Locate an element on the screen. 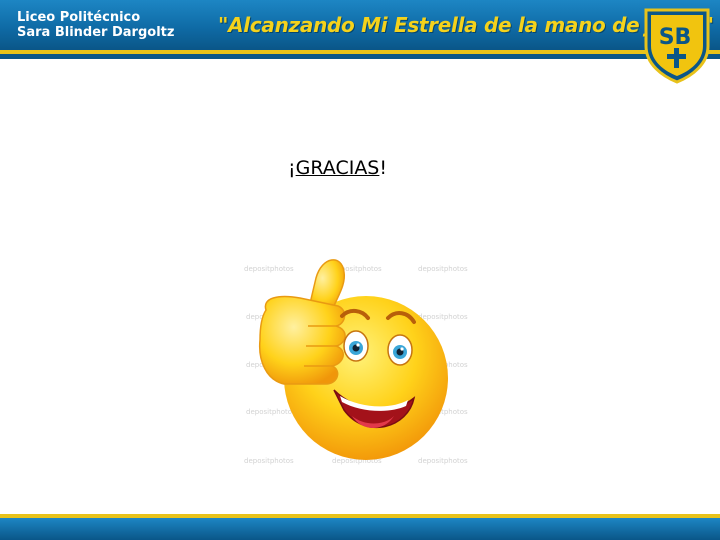 Image resolution: width=720 pixels, height=540 pixels. slide-title: ¡GRACIAS! is located at coordinates (337, 168).